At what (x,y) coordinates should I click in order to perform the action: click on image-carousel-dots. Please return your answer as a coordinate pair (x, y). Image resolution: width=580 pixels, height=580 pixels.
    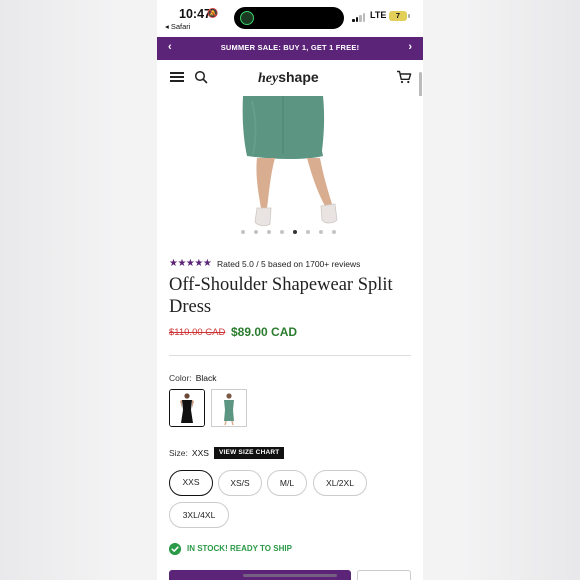
    Looking at the image, I should click on (291, 233).